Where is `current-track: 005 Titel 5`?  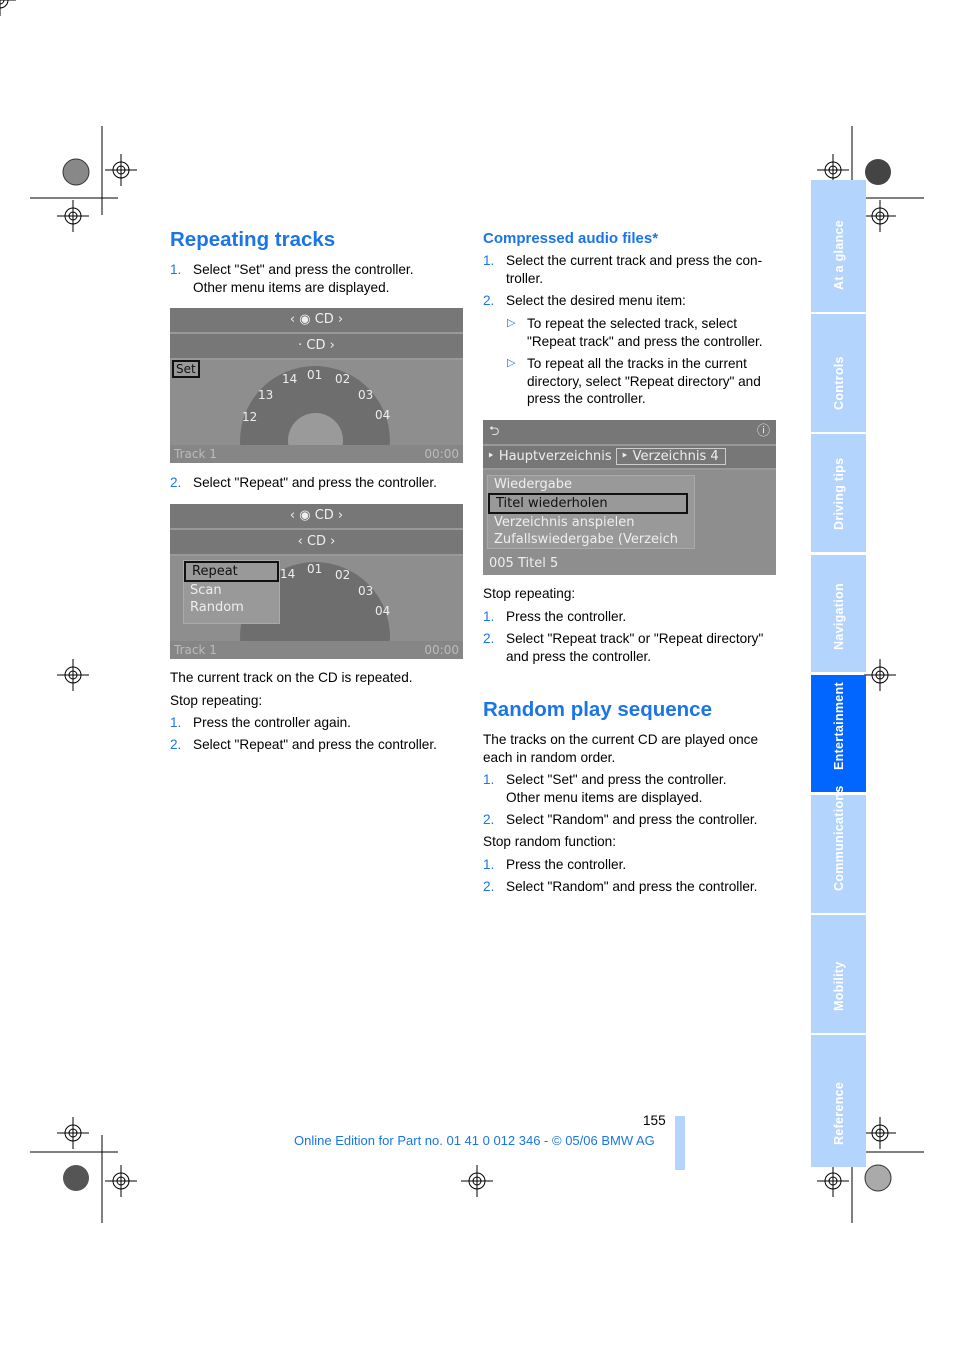
current-track: 005 Titel 5 is located at coordinates (524, 563).